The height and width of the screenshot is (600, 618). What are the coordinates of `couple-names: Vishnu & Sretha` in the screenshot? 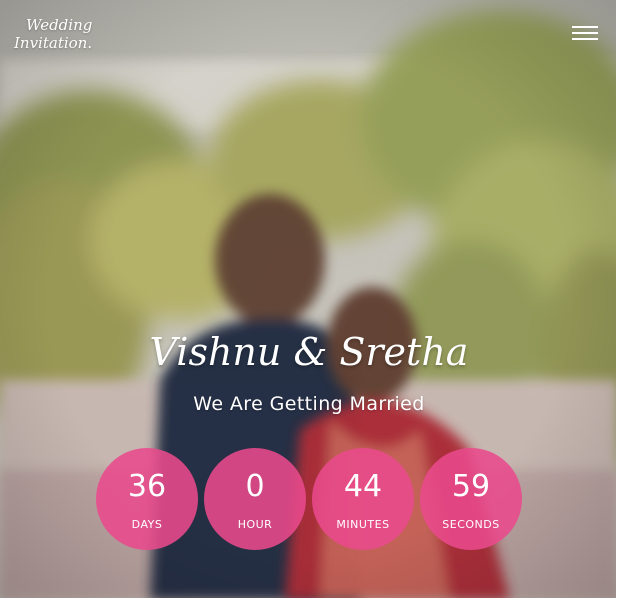 It's located at (309, 352).